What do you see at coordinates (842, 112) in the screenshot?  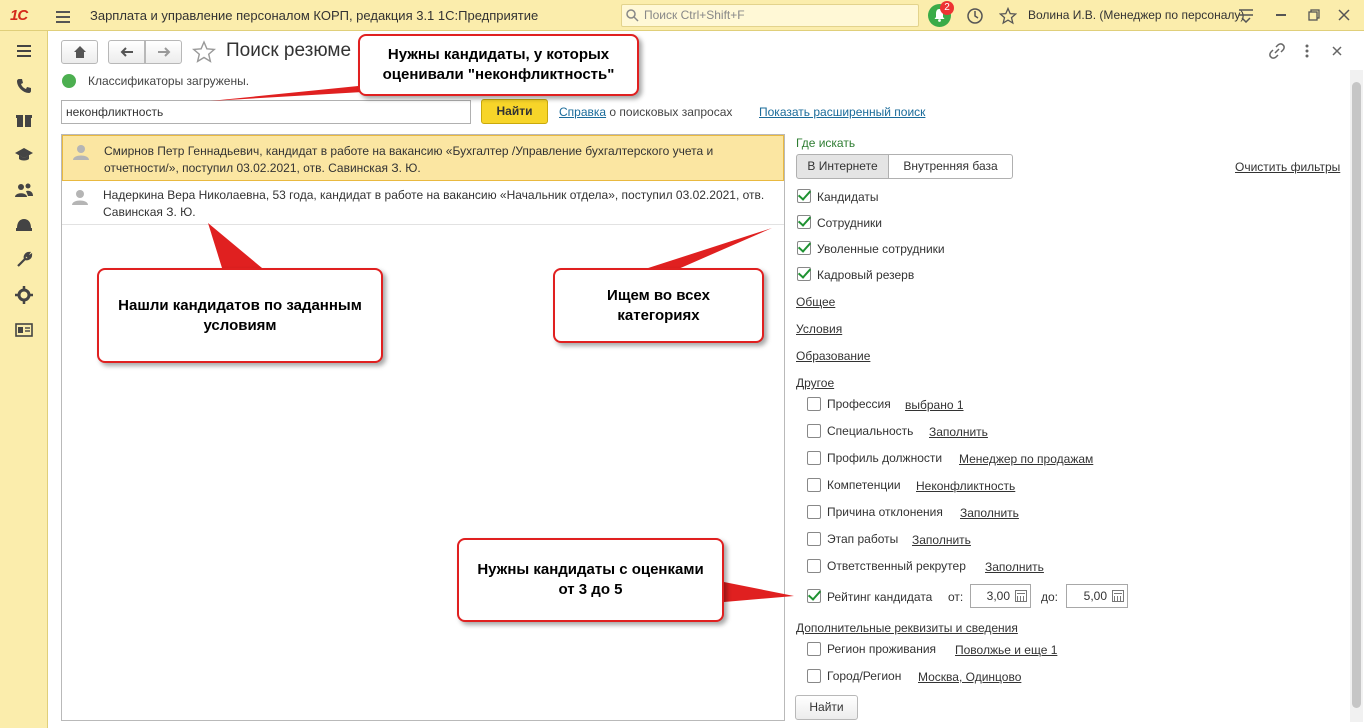 I see `advanced-search-link: Показать расширенный поиск` at bounding box center [842, 112].